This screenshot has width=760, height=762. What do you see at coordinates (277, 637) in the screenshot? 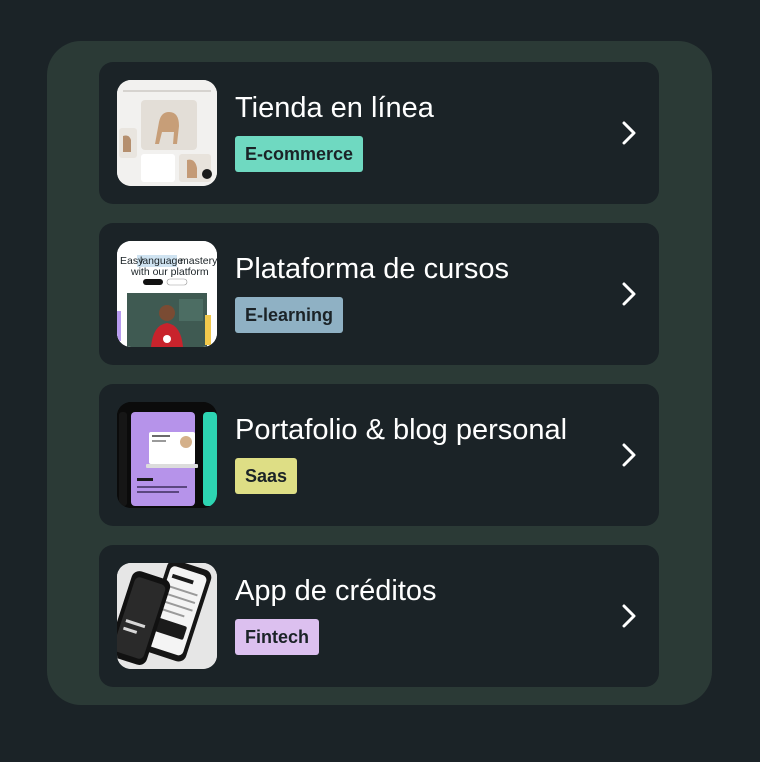
I see `category-badge: Fintech` at bounding box center [277, 637].